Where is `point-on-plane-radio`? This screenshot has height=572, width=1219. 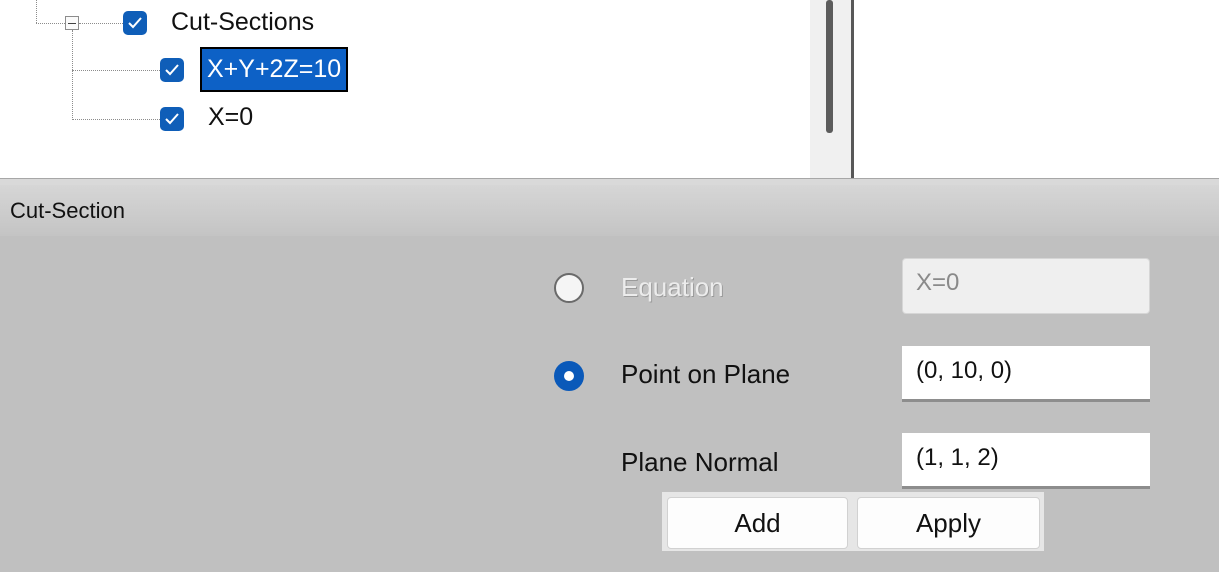 point-on-plane-radio is located at coordinates (569, 376).